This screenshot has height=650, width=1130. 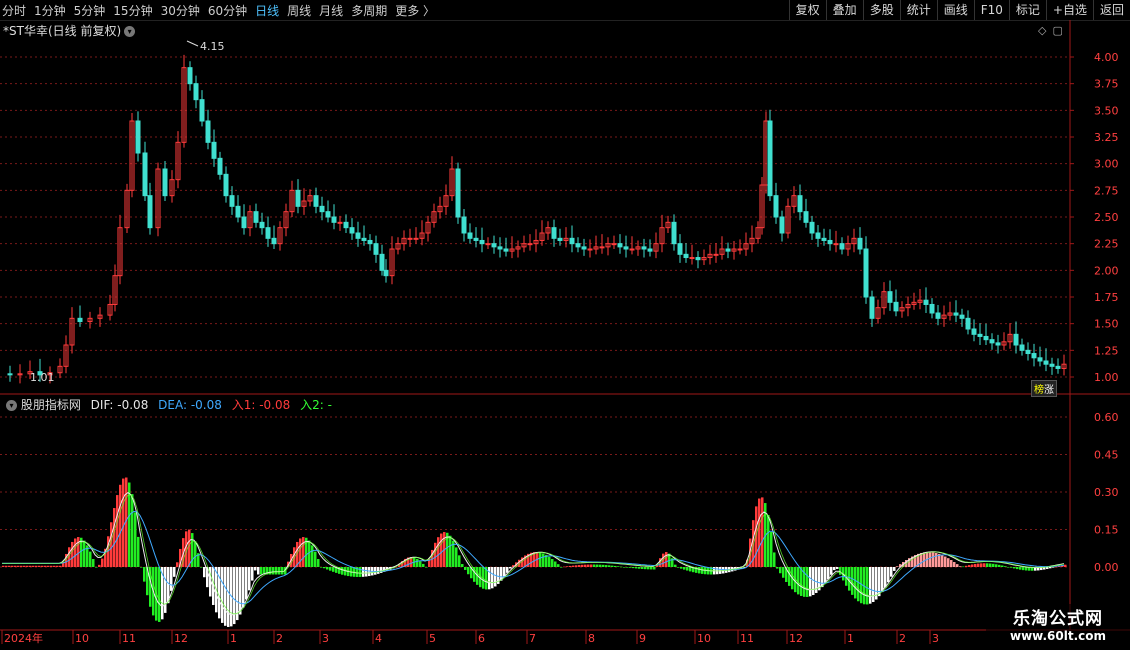 I want to click on time-axis-label: 11, so click(x=129, y=638).